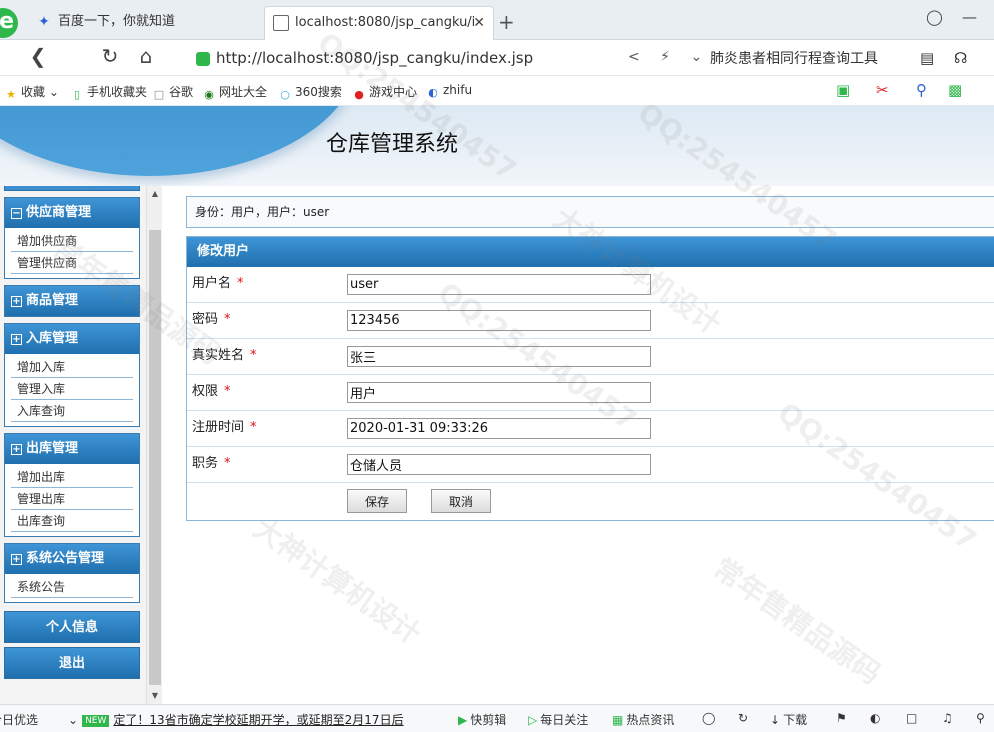 This screenshot has height=732, width=994. Describe the element at coordinates (805, 58) in the screenshot. I see `search-hint: 肺炎患者相同行程查询工具` at that location.